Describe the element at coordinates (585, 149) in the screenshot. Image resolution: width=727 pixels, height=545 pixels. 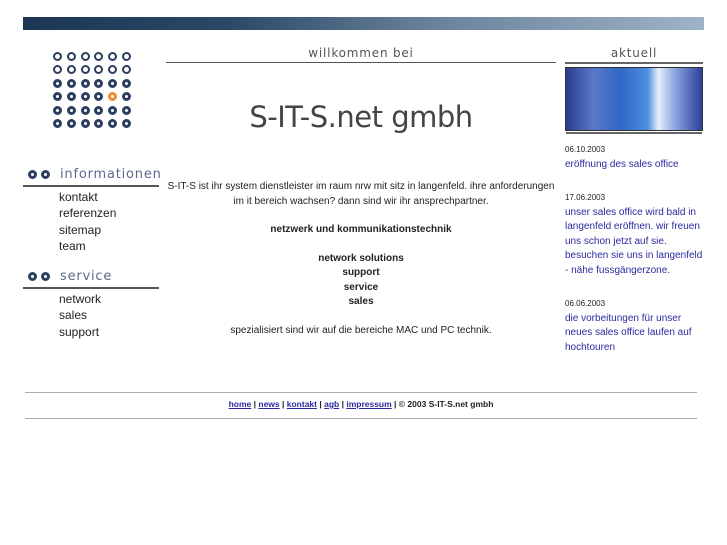
I see `news-date: 06.10.2003` at that location.